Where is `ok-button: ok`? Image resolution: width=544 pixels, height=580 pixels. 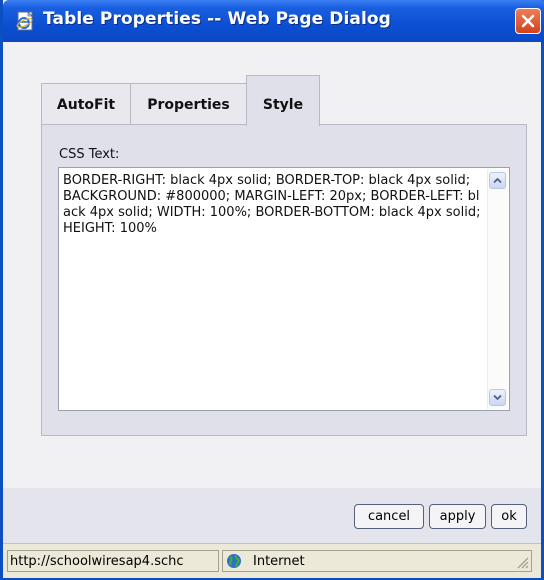 ok-button: ok is located at coordinates (509, 516).